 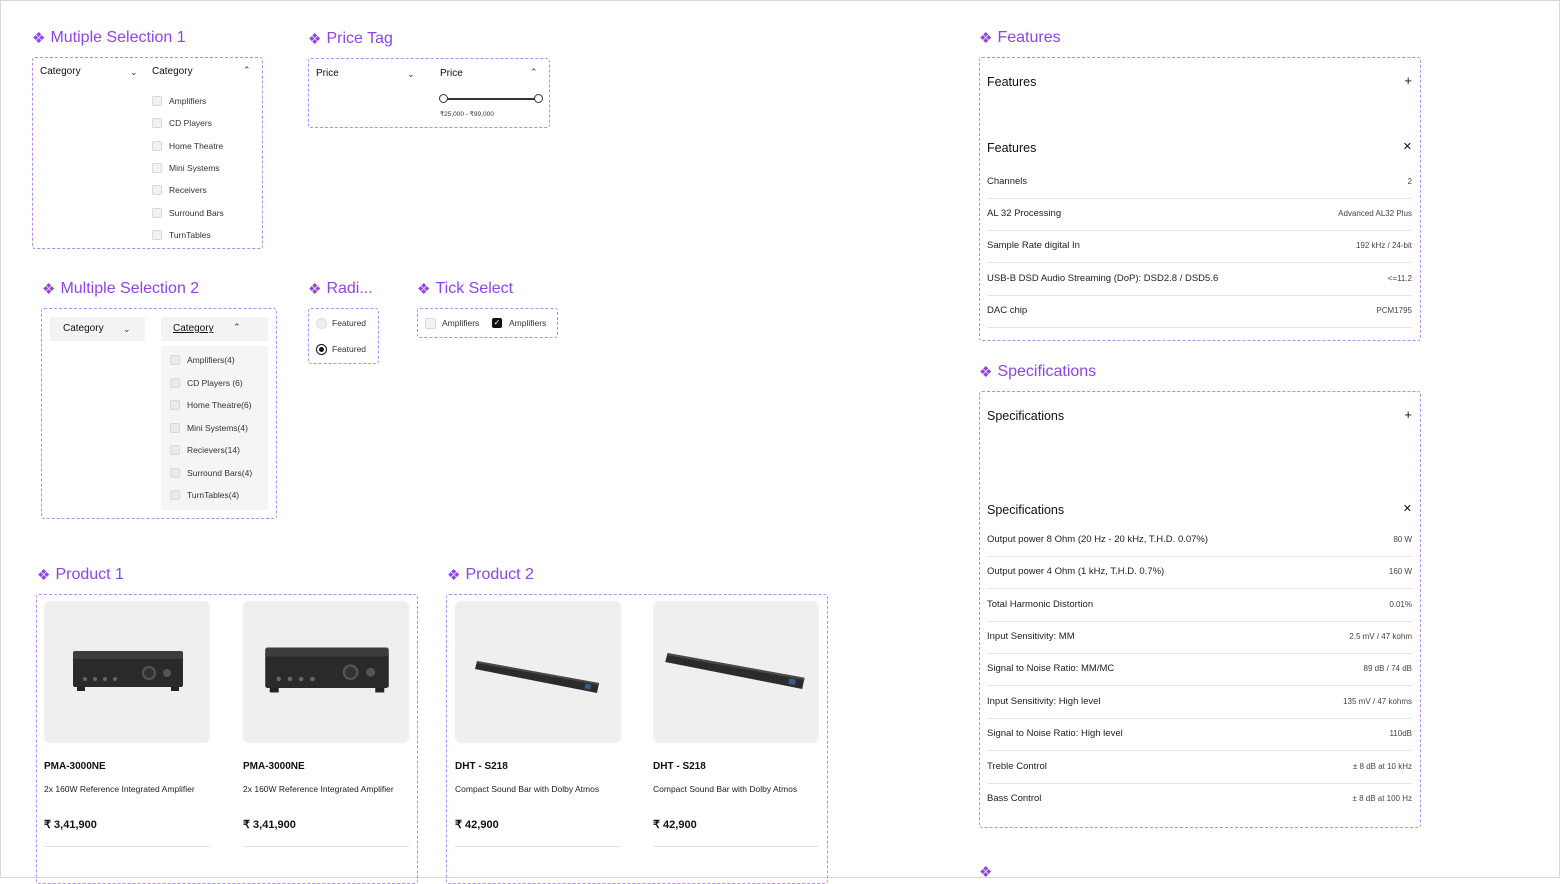 What do you see at coordinates (217, 428) in the screenshot?
I see `option-label: Mini Systems(4)` at bounding box center [217, 428].